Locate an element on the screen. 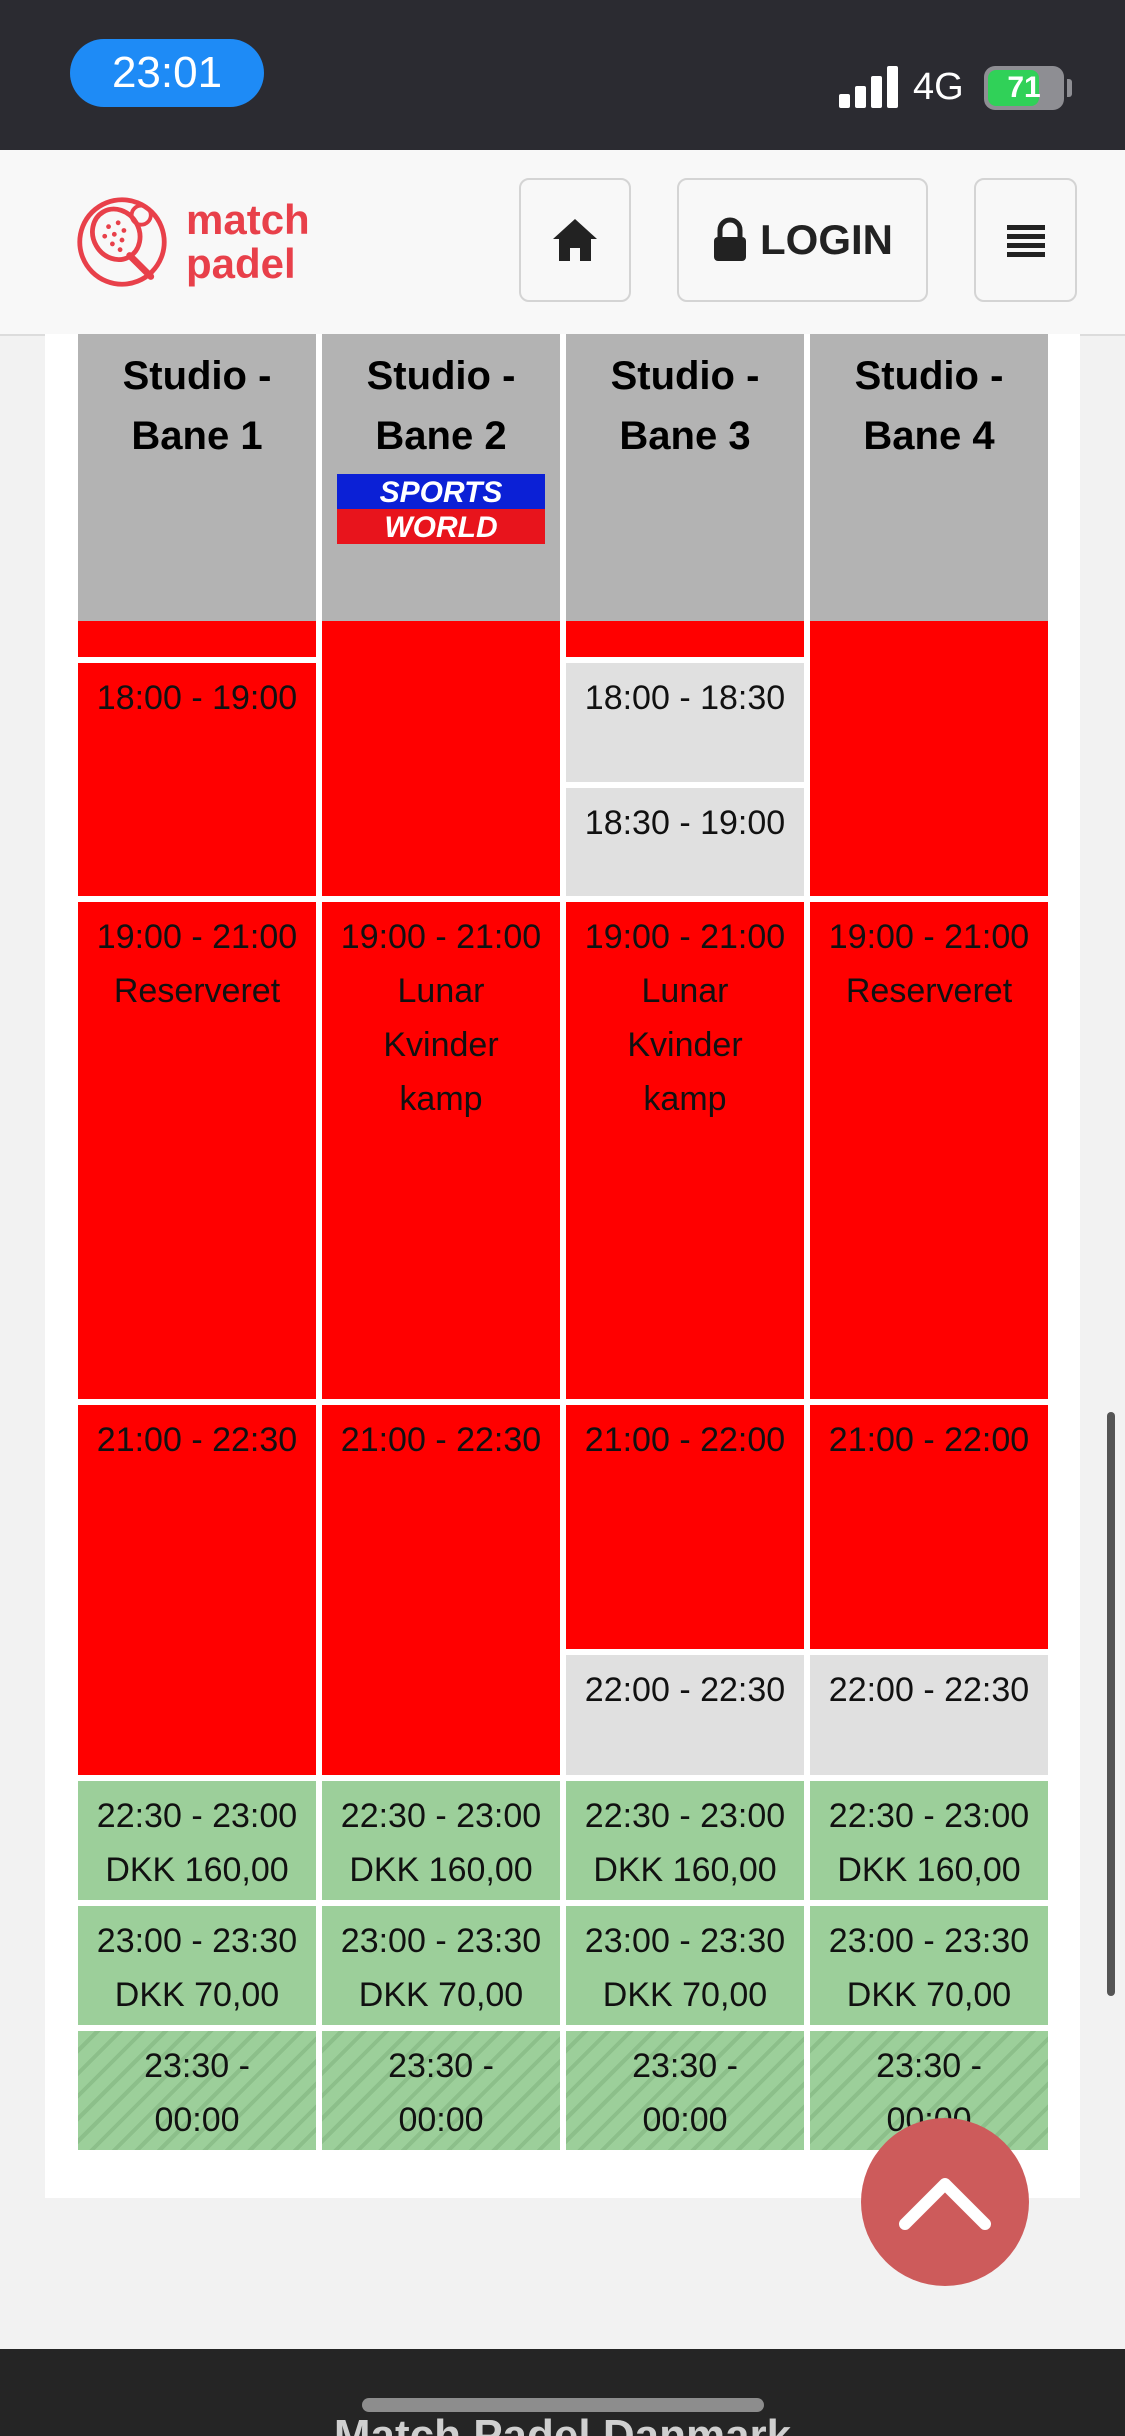 This screenshot has height=2436, width=1125. footer-title: Match Padel Danmark is located at coordinates (562, 2423).